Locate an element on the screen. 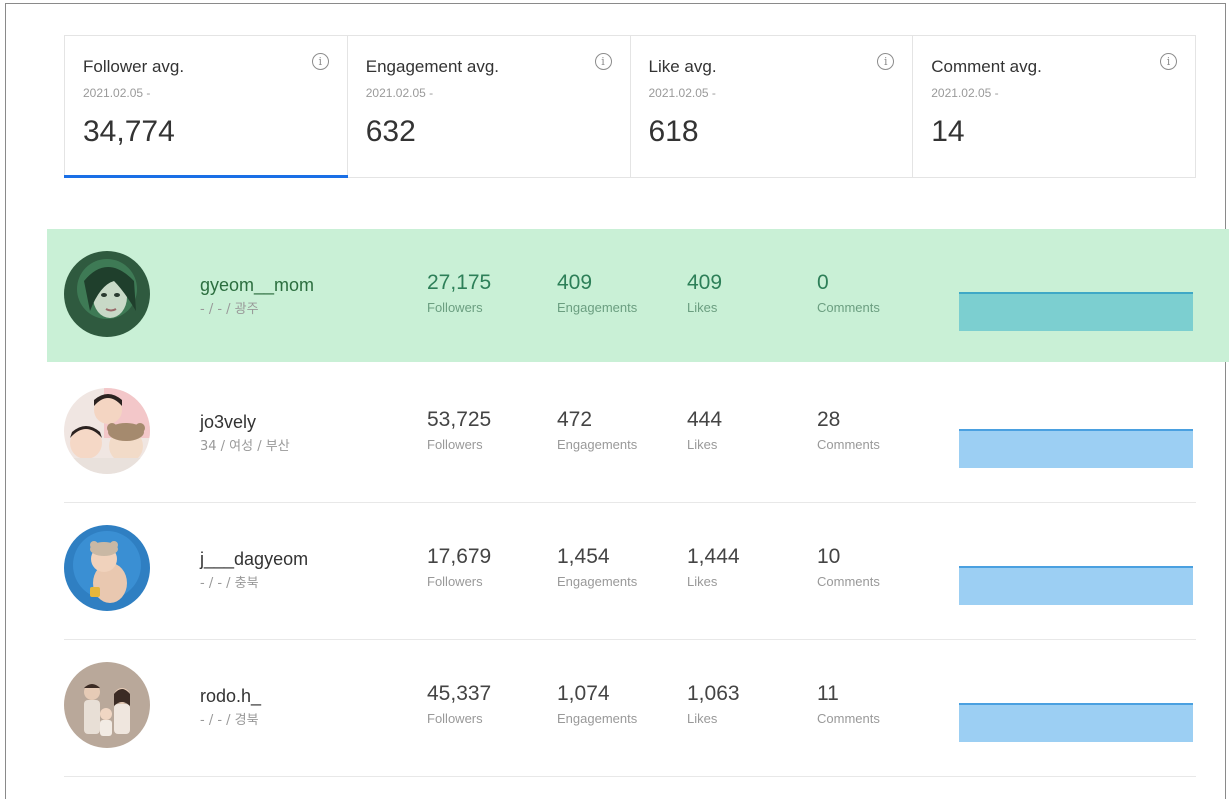  stat-title: Engagement avg. is located at coordinates (432, 66).